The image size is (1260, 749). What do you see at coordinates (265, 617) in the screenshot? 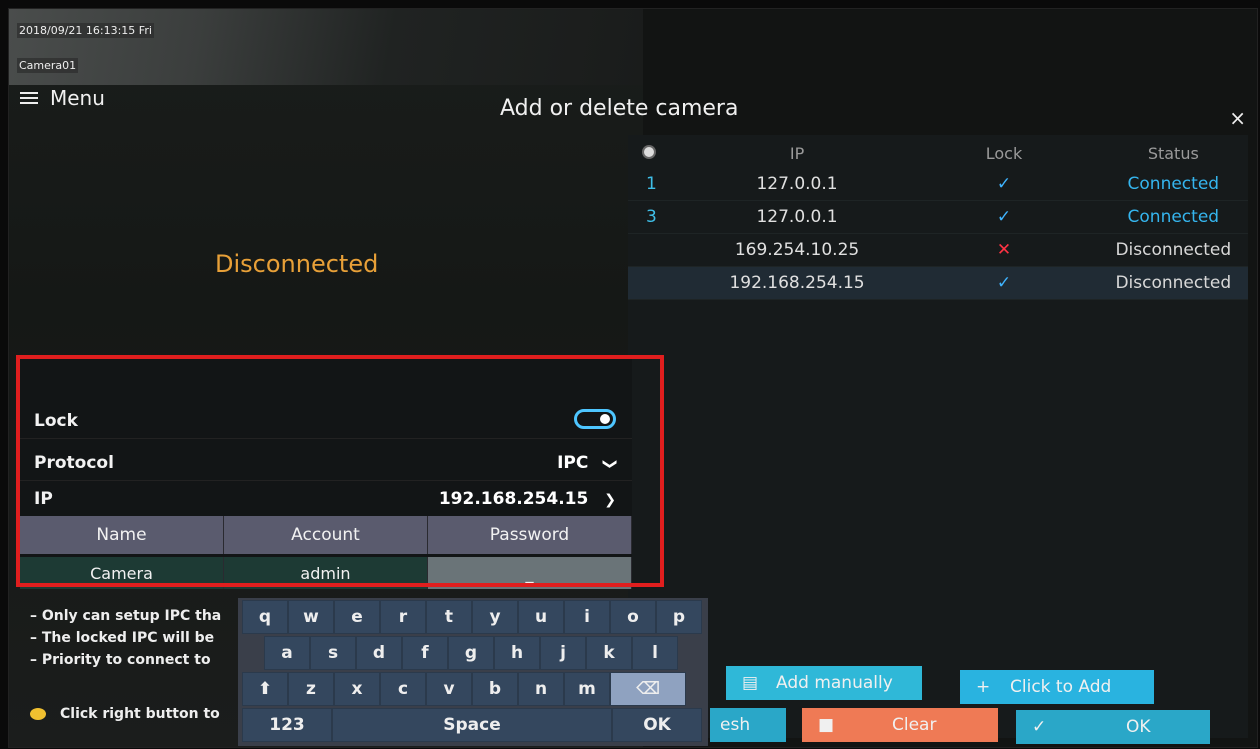
I see `key-q: q` at bounding box center [265, 617].